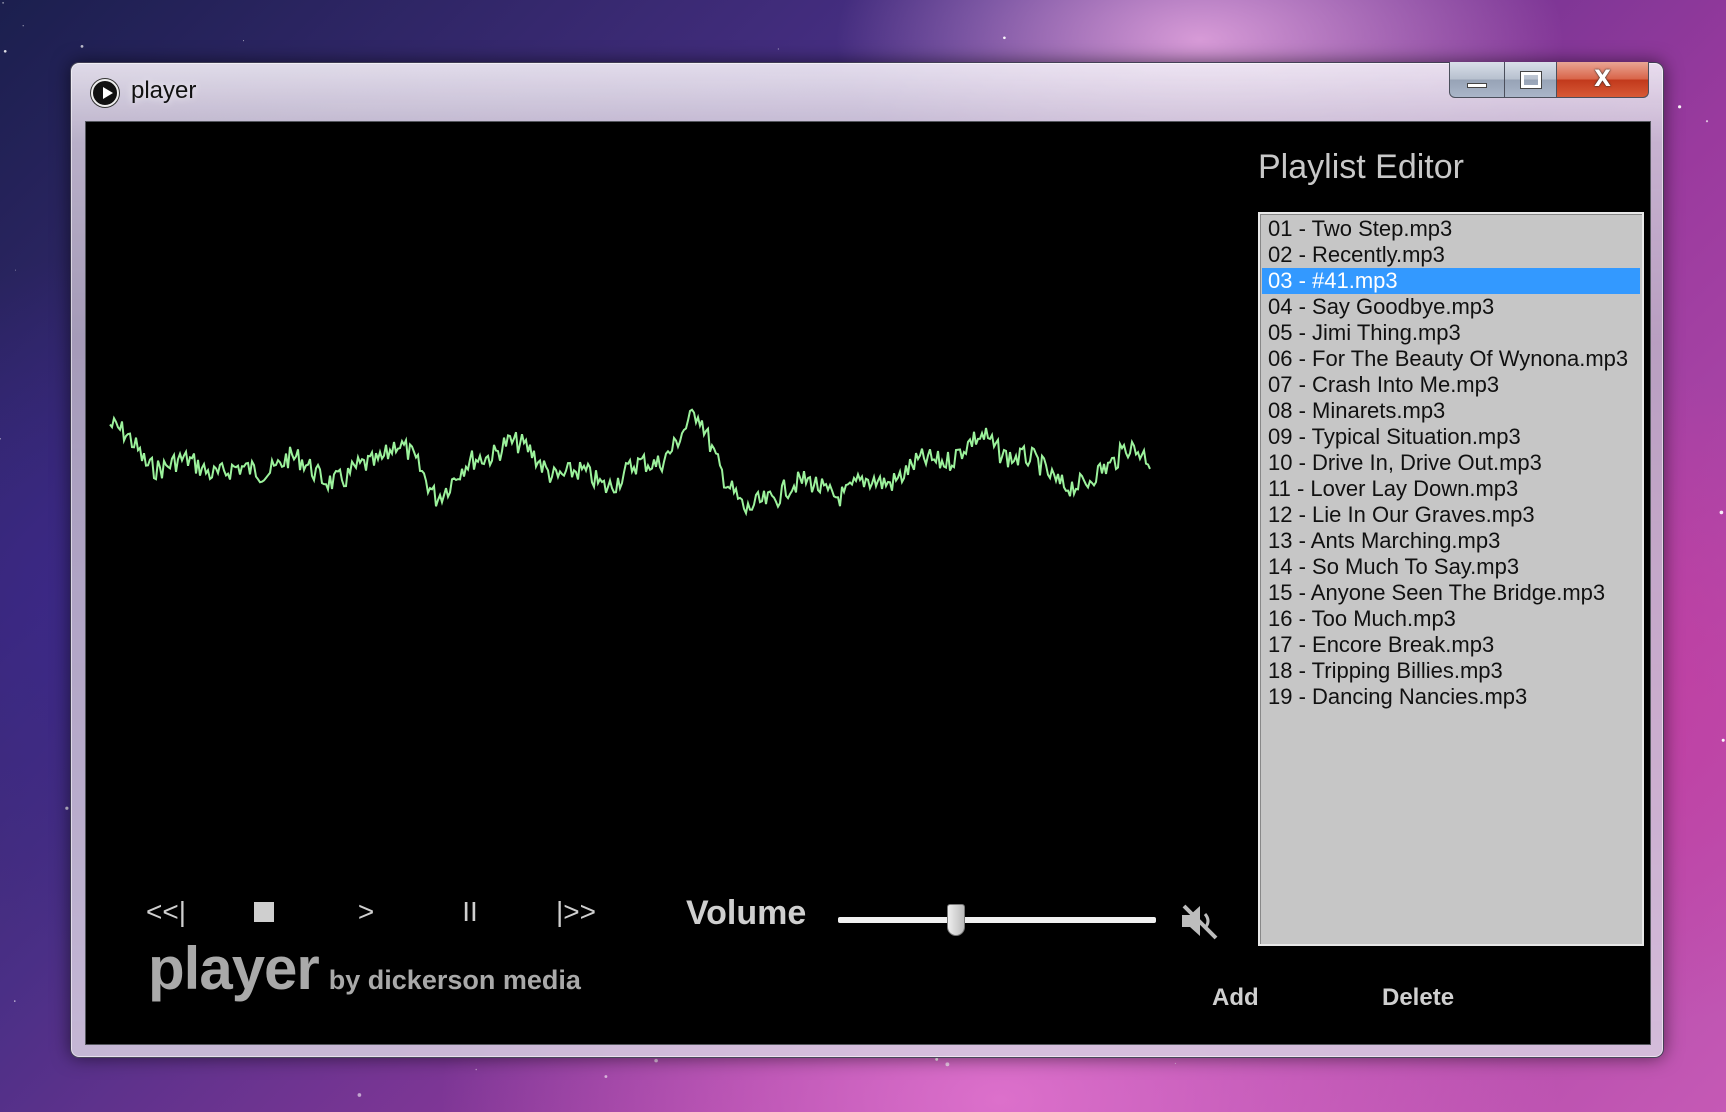 The height and width of the screenshot is (1112, 1726). I want to click on playlist-item: 19 - Dancing Nancies.mp3, so click(1451, 697).